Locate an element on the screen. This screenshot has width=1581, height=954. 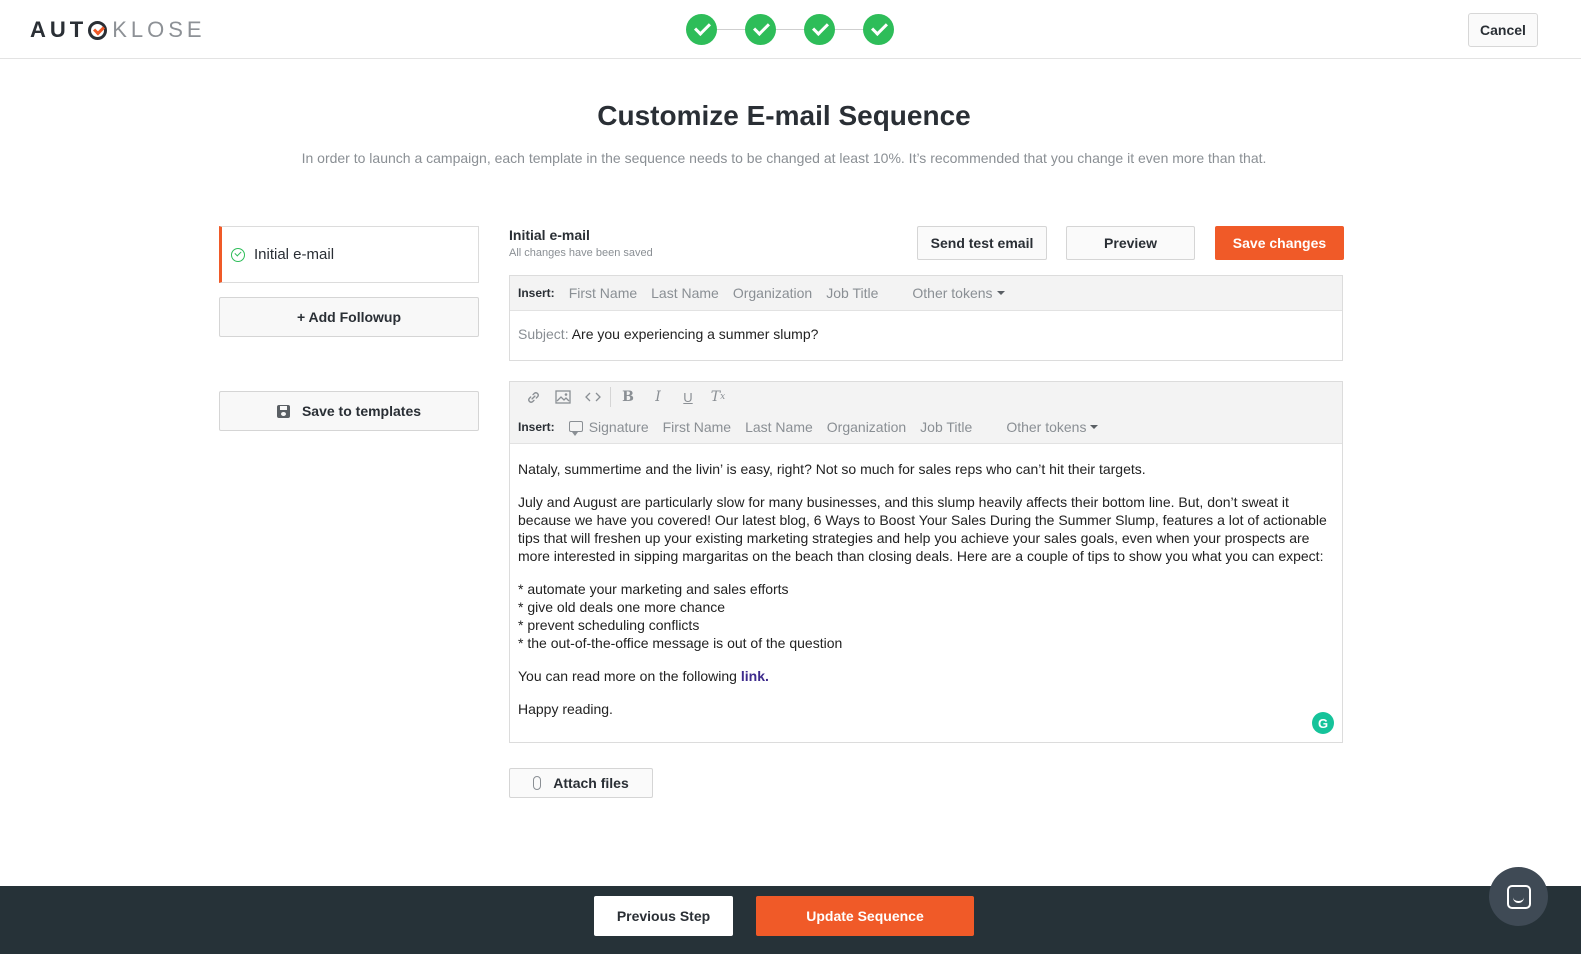
italic-icon: I is located at coordinates (658, 397).